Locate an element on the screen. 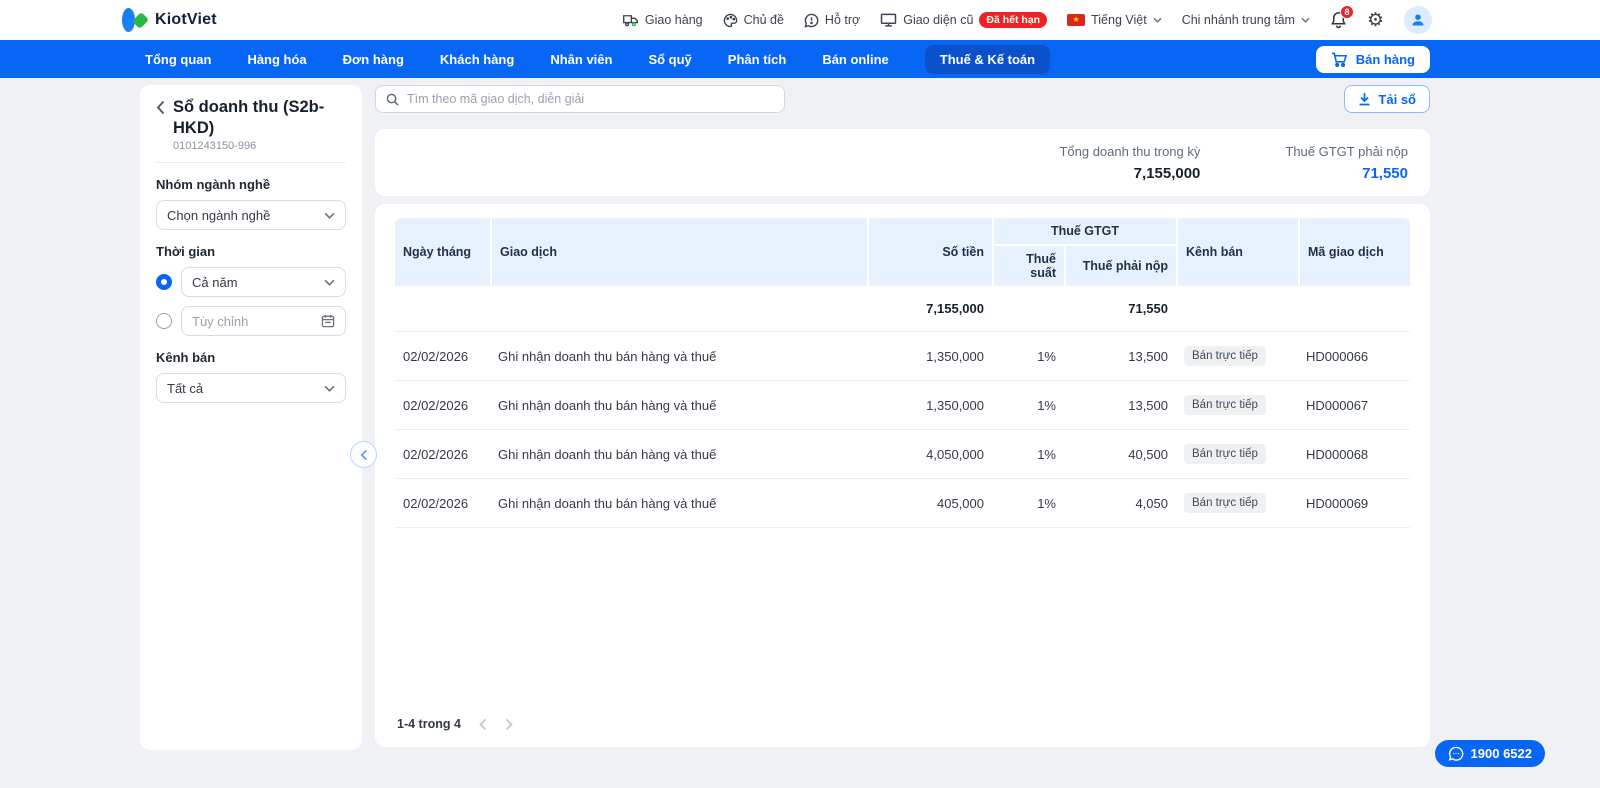  kiotviet-logo: KiotViet is located at coordinates (169, 20).